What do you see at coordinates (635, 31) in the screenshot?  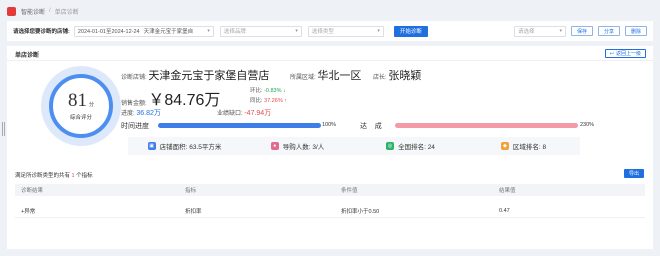 I see `delete-button: 删除` at bounding box center [635, 31].